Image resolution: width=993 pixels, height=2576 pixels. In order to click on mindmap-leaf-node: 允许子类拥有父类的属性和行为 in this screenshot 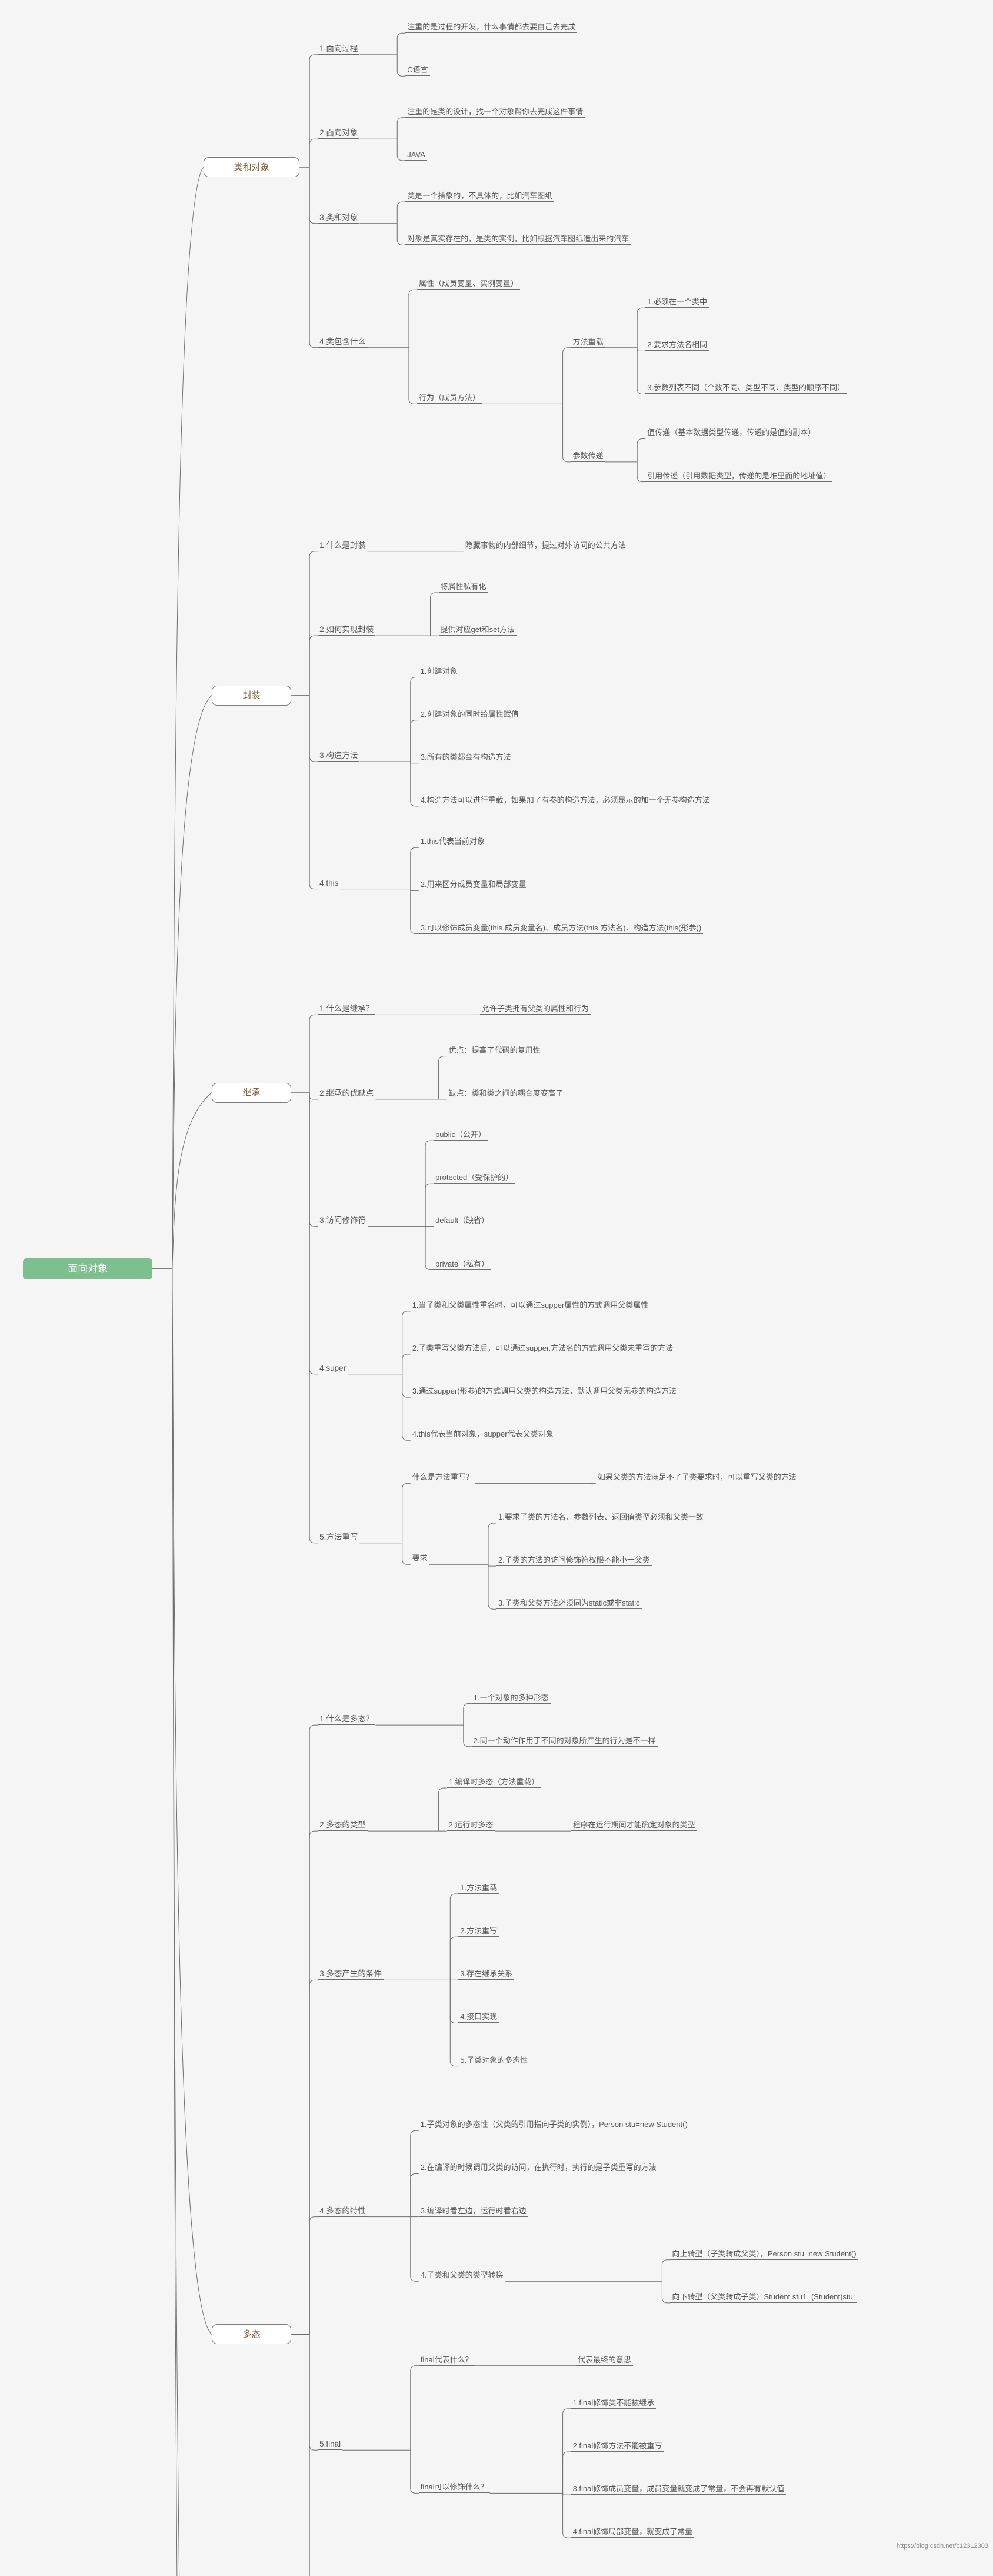, I will do `click(535, 1009)`.